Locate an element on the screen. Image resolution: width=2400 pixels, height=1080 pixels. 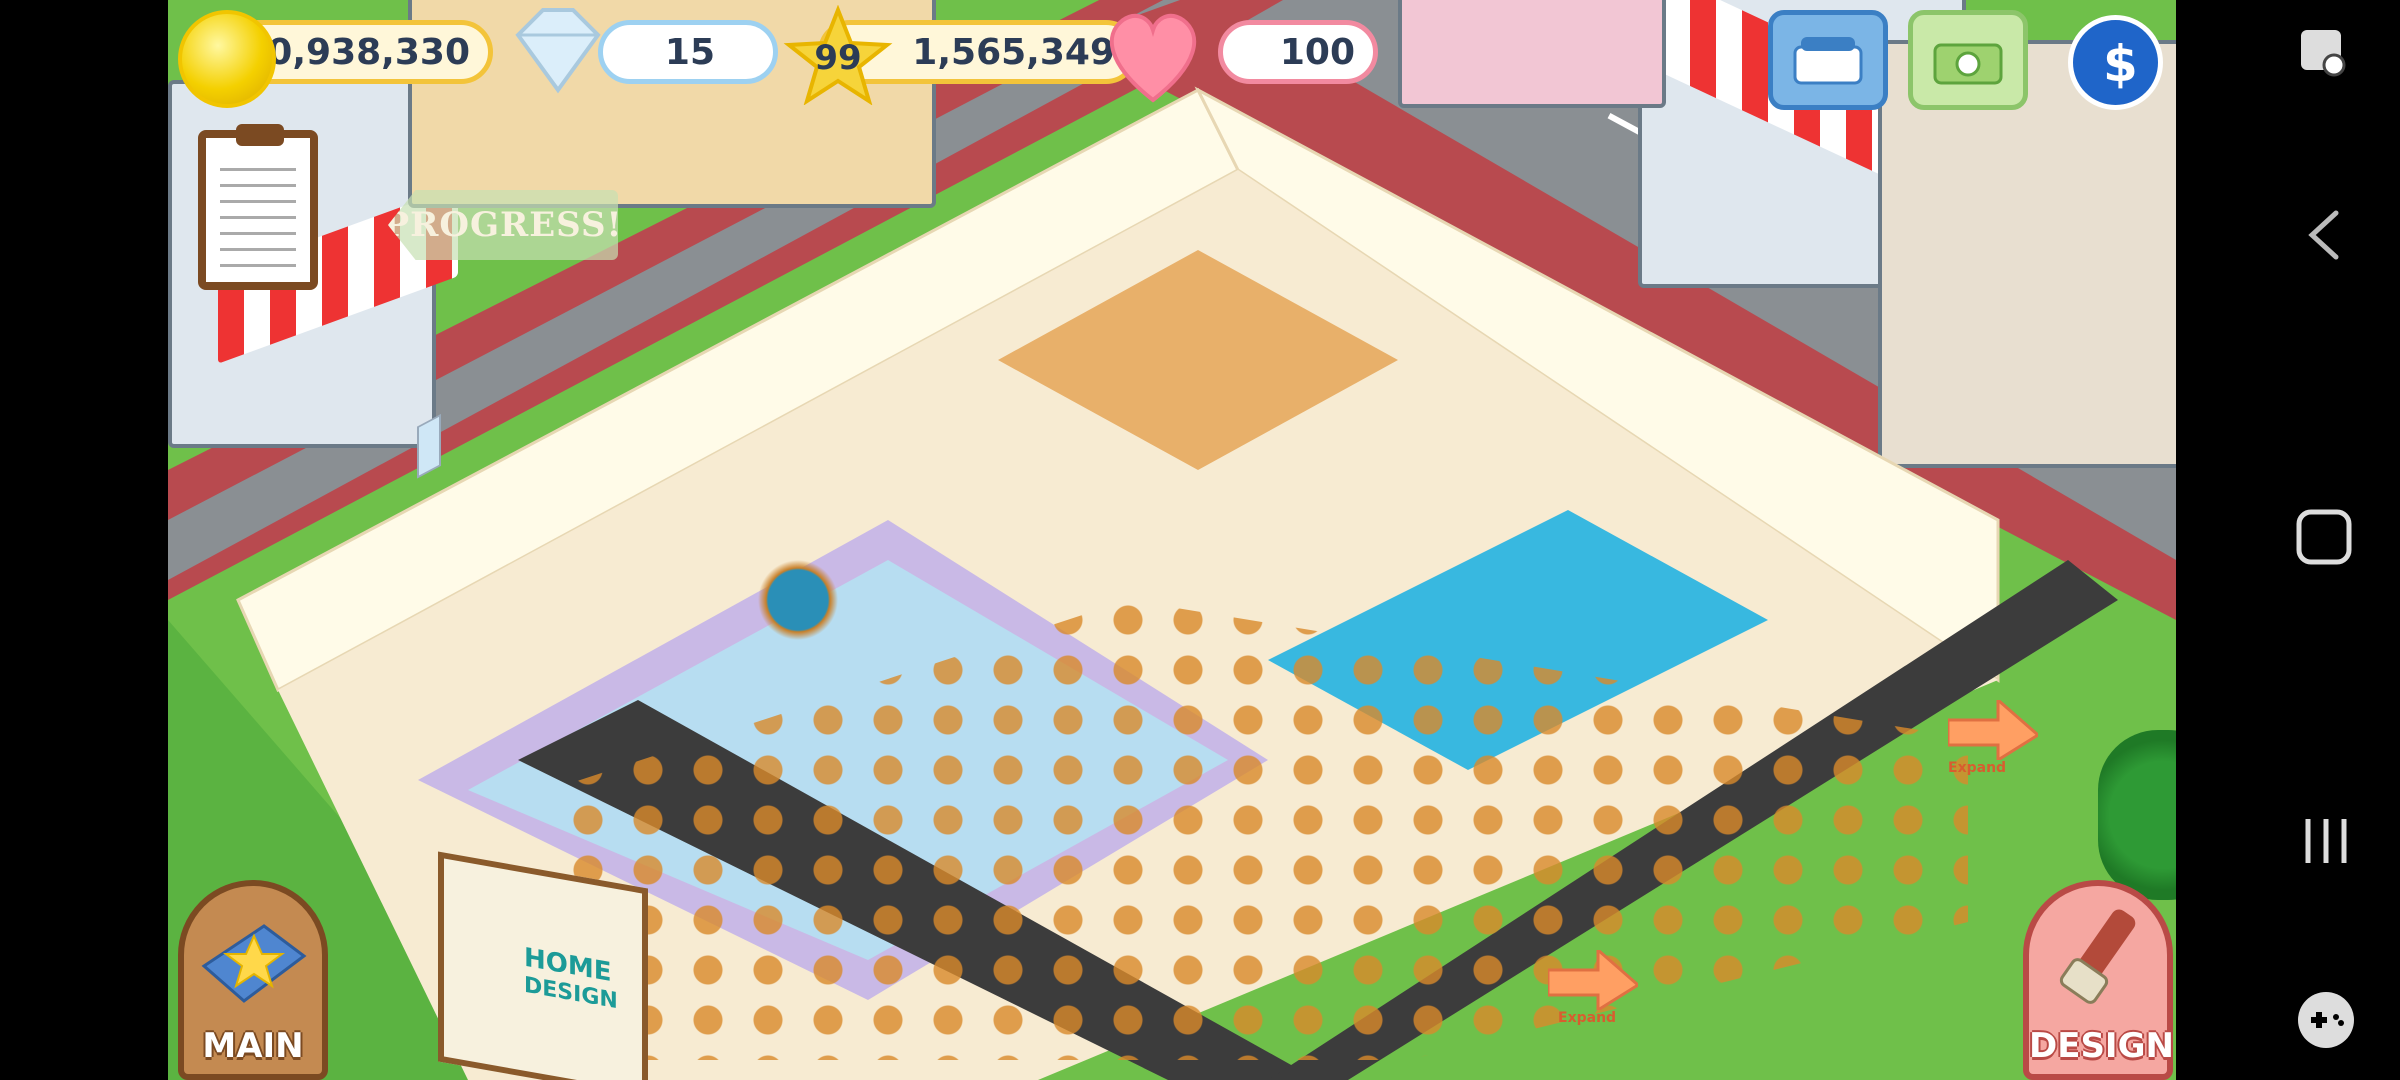
phone-icon is located at coordinates (1828, 61).